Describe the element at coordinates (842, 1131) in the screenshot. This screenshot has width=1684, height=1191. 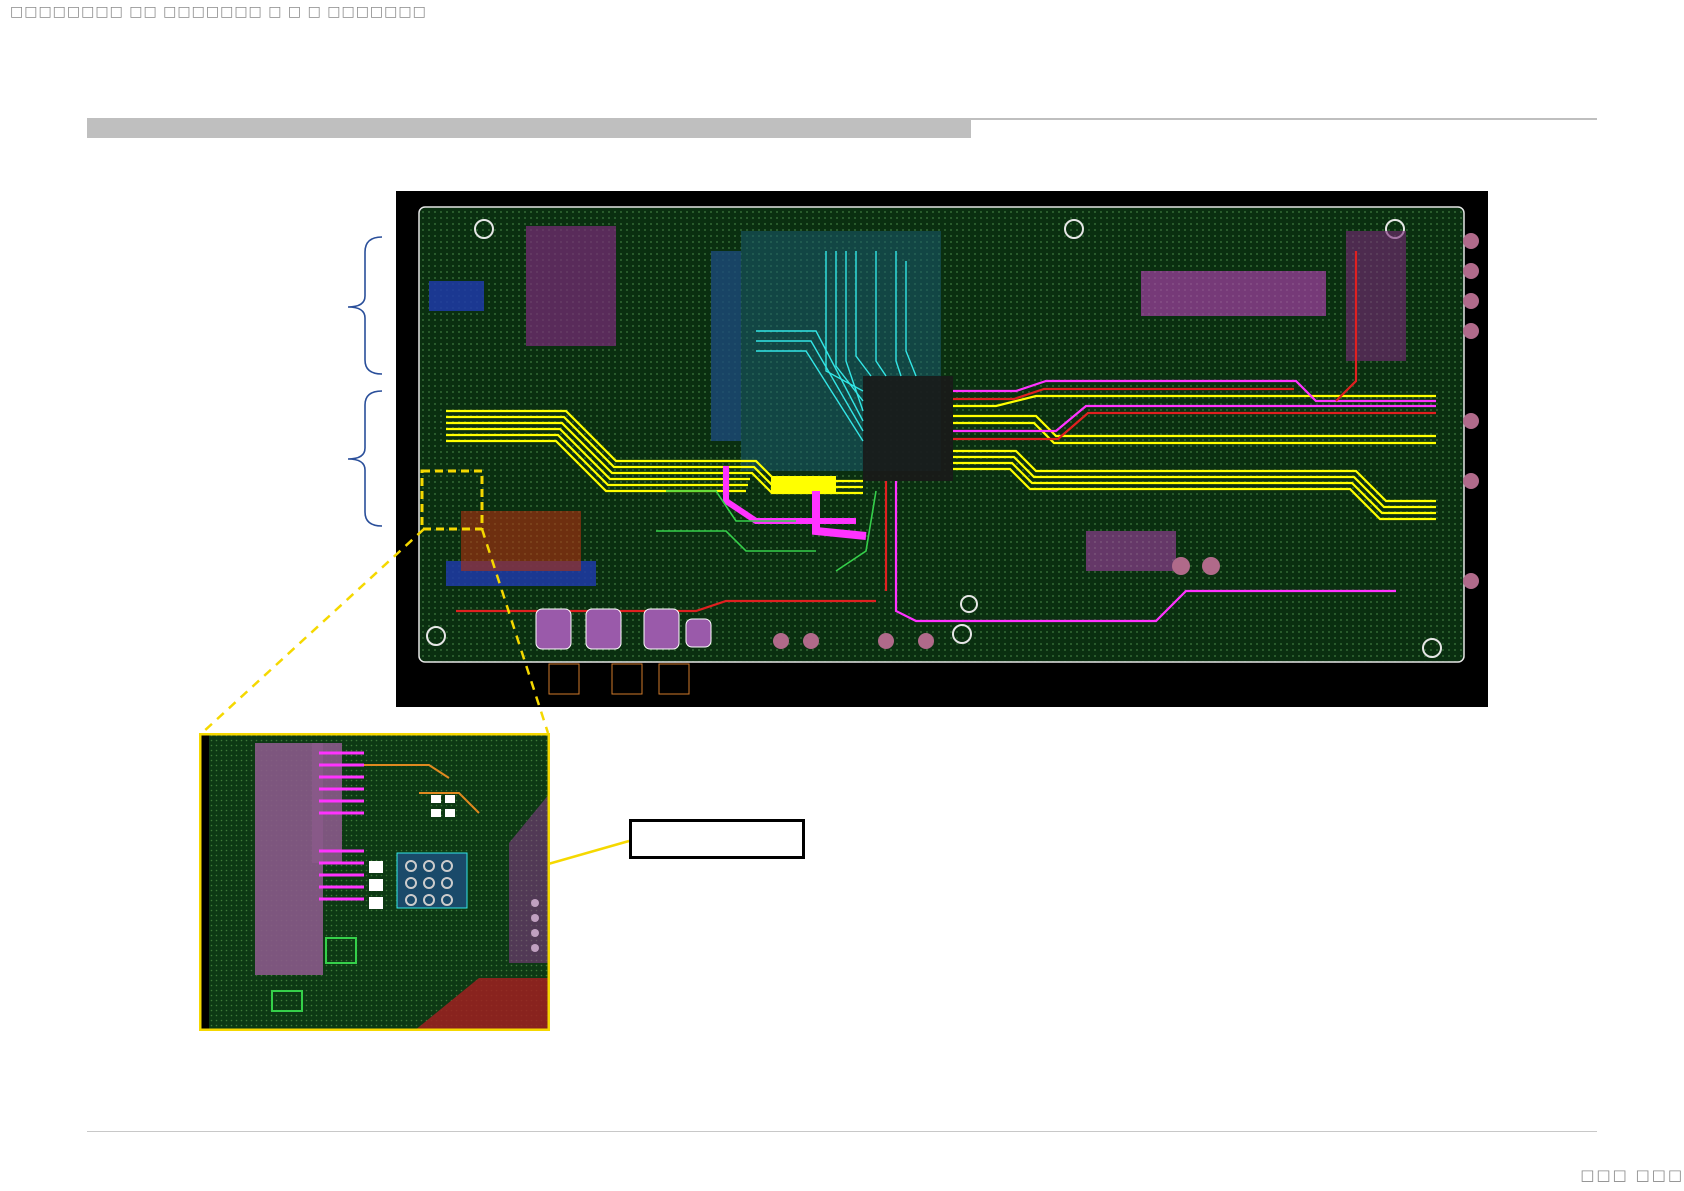
I see `footer-rule` at that location.